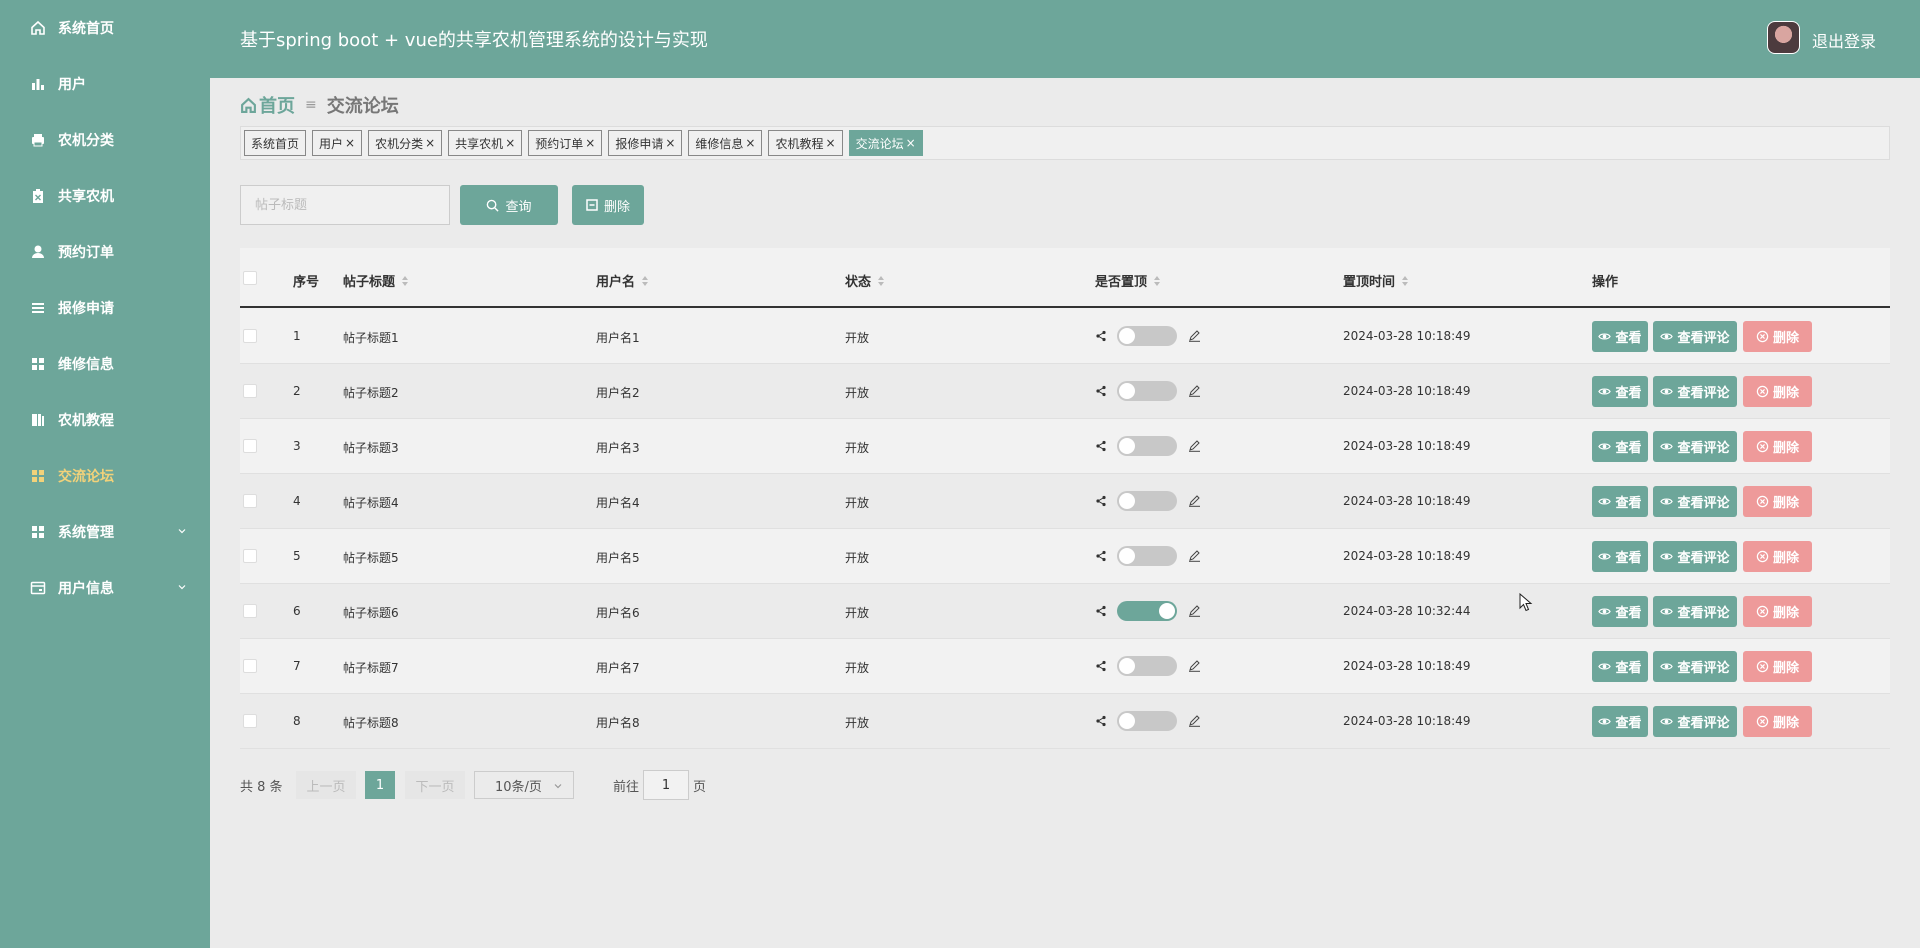 The image size is (1920, 948). I want to click on tag-5: 报修申请 ×, so click(645, 143).